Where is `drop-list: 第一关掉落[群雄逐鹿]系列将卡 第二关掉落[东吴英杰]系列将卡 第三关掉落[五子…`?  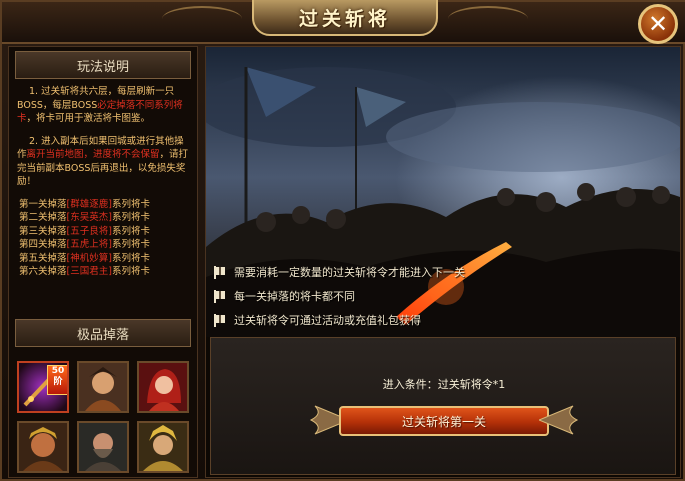 drop-list: 第一关掉落[群雄逐鹿]系列将卡 第二关掉落[东吴英杰]系列将卡 第三关掉落[五子… is located at coordinates (105, 238).